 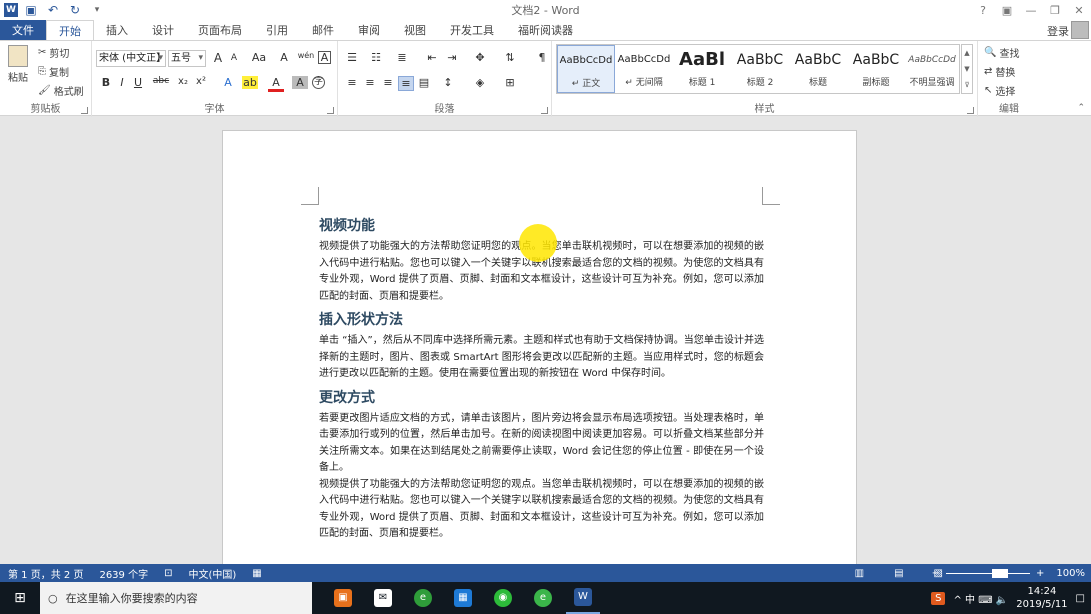 I want to click on bullets-icon: ☰, so click(x=352, y=57).